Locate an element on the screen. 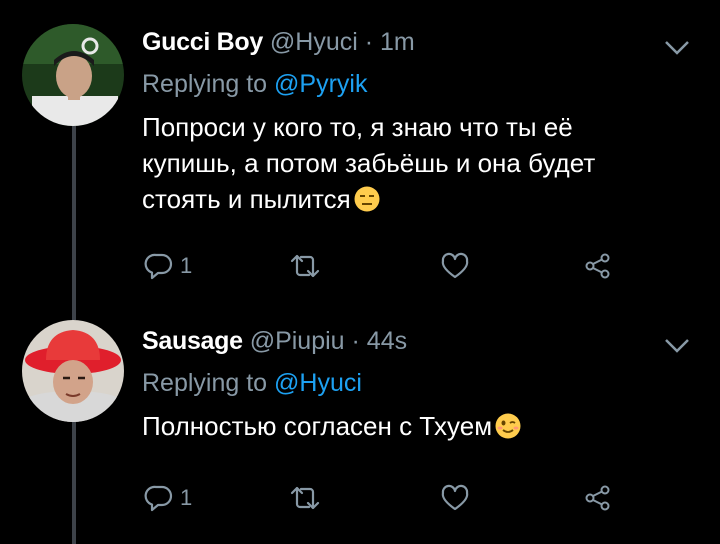 The height and width of the screenshot is (544, 720). mention-link: @Hyuci is located at coordinates (318, 383).